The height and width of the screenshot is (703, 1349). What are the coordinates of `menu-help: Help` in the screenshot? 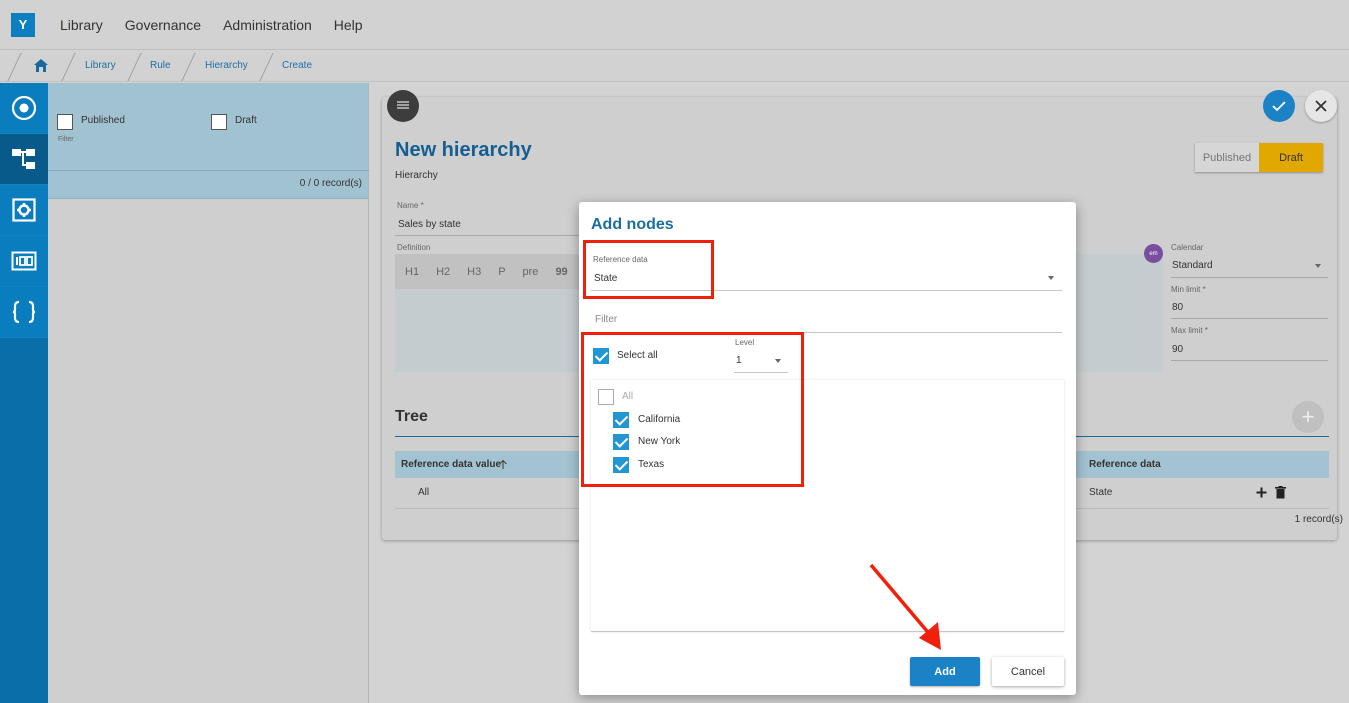 It's located at (348, 25).